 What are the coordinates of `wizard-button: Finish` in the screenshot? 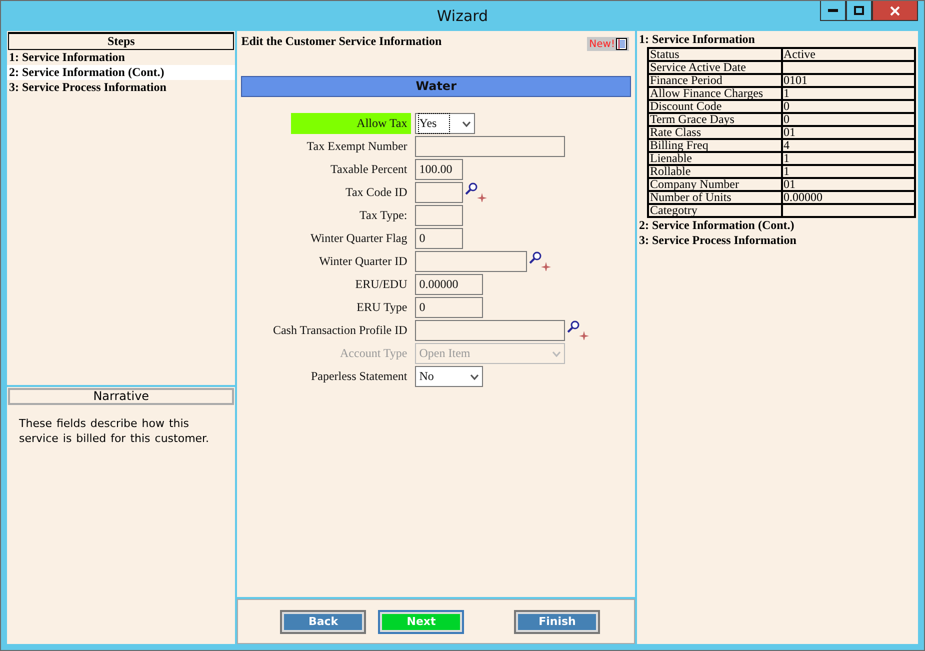 It's located at (557, 622).